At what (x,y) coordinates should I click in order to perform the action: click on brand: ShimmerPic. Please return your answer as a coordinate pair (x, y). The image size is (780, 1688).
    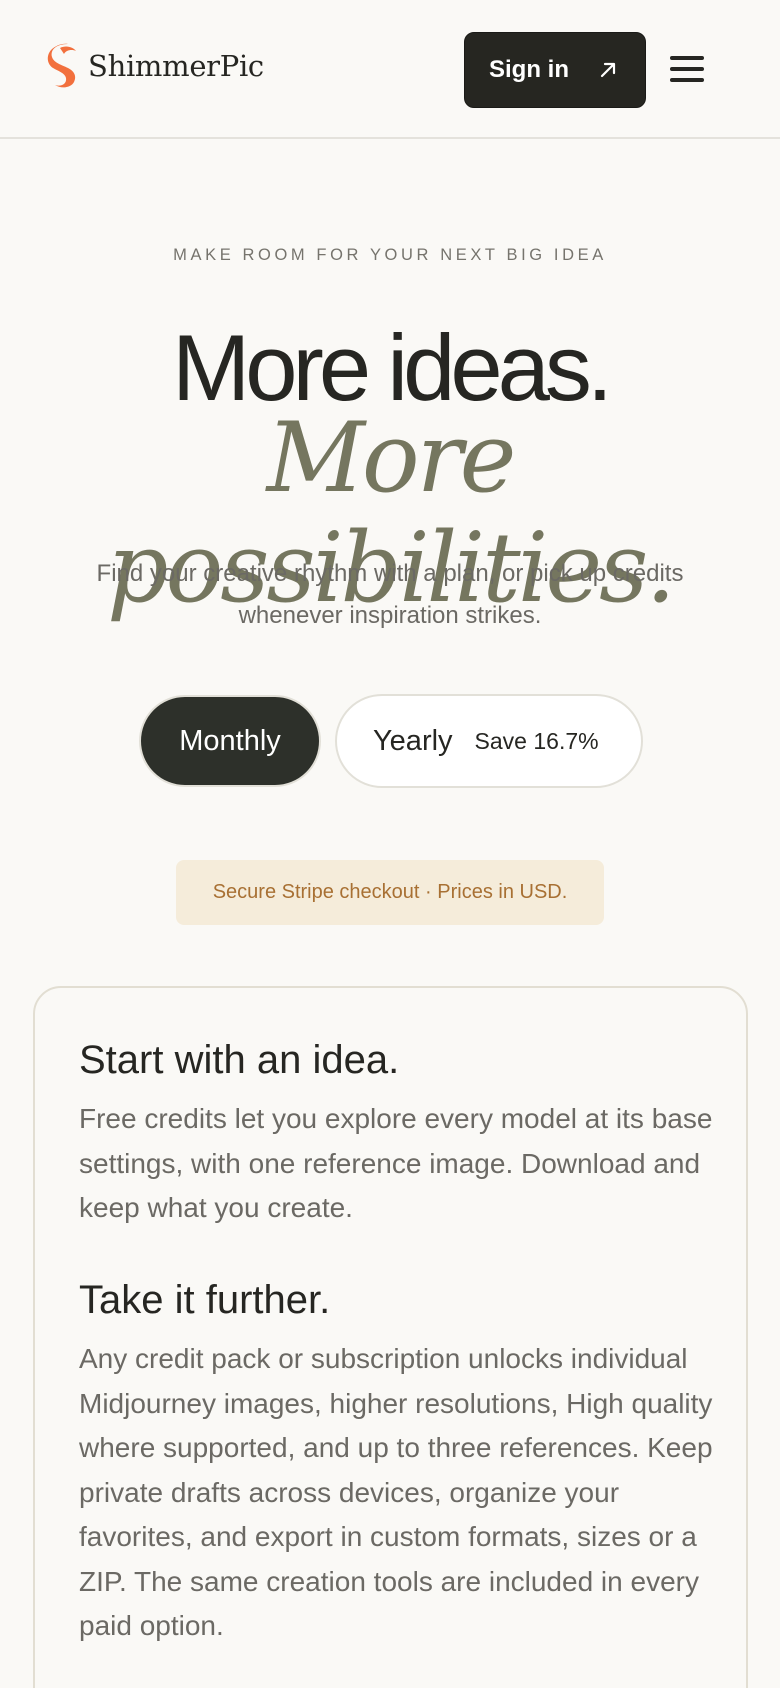
    Looking at the image, I should click on (155, 66).